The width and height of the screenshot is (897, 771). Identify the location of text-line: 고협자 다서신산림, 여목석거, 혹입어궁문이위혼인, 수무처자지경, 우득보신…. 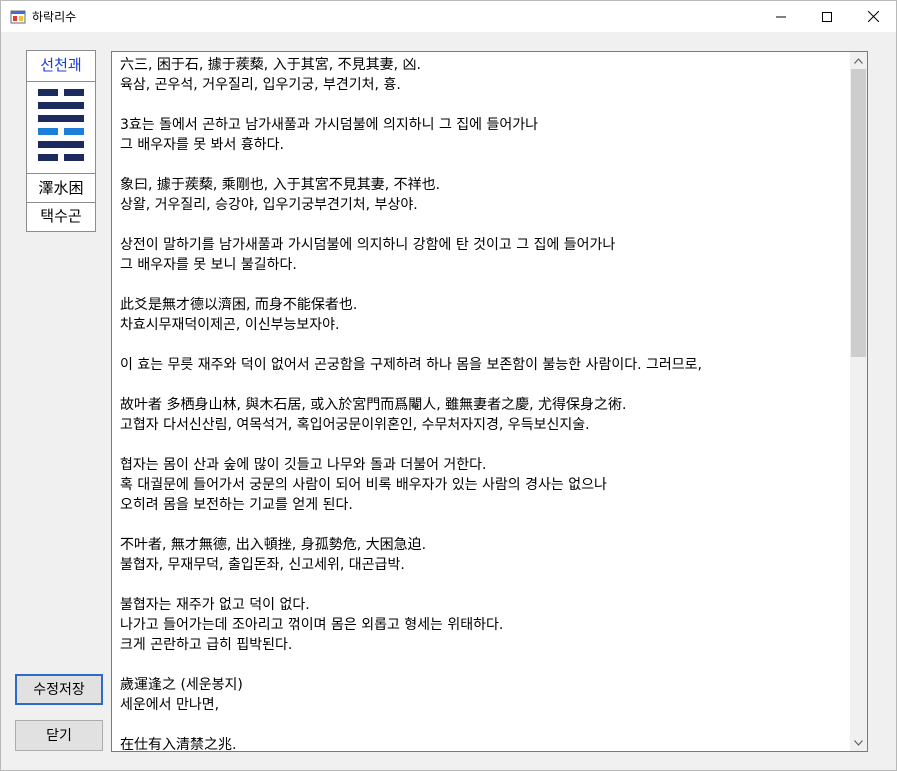
(355, 425).